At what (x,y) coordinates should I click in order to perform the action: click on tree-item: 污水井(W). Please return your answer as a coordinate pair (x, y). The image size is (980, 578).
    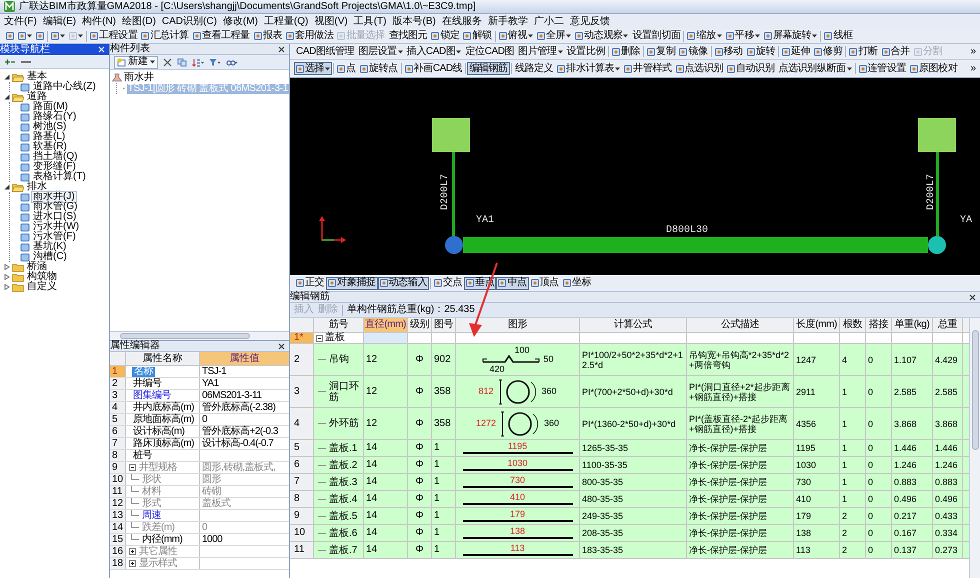
    Looking at the image, I should click on (56, 227).